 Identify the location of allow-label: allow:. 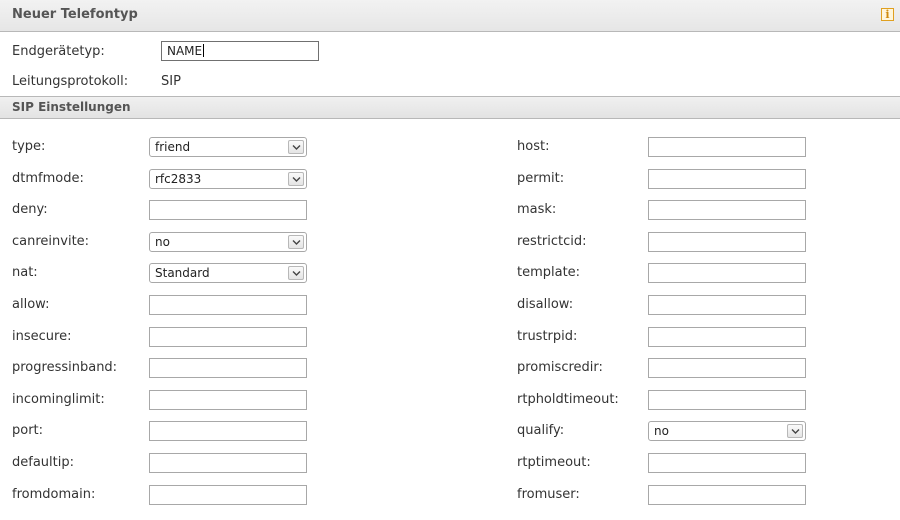
(31, 304).